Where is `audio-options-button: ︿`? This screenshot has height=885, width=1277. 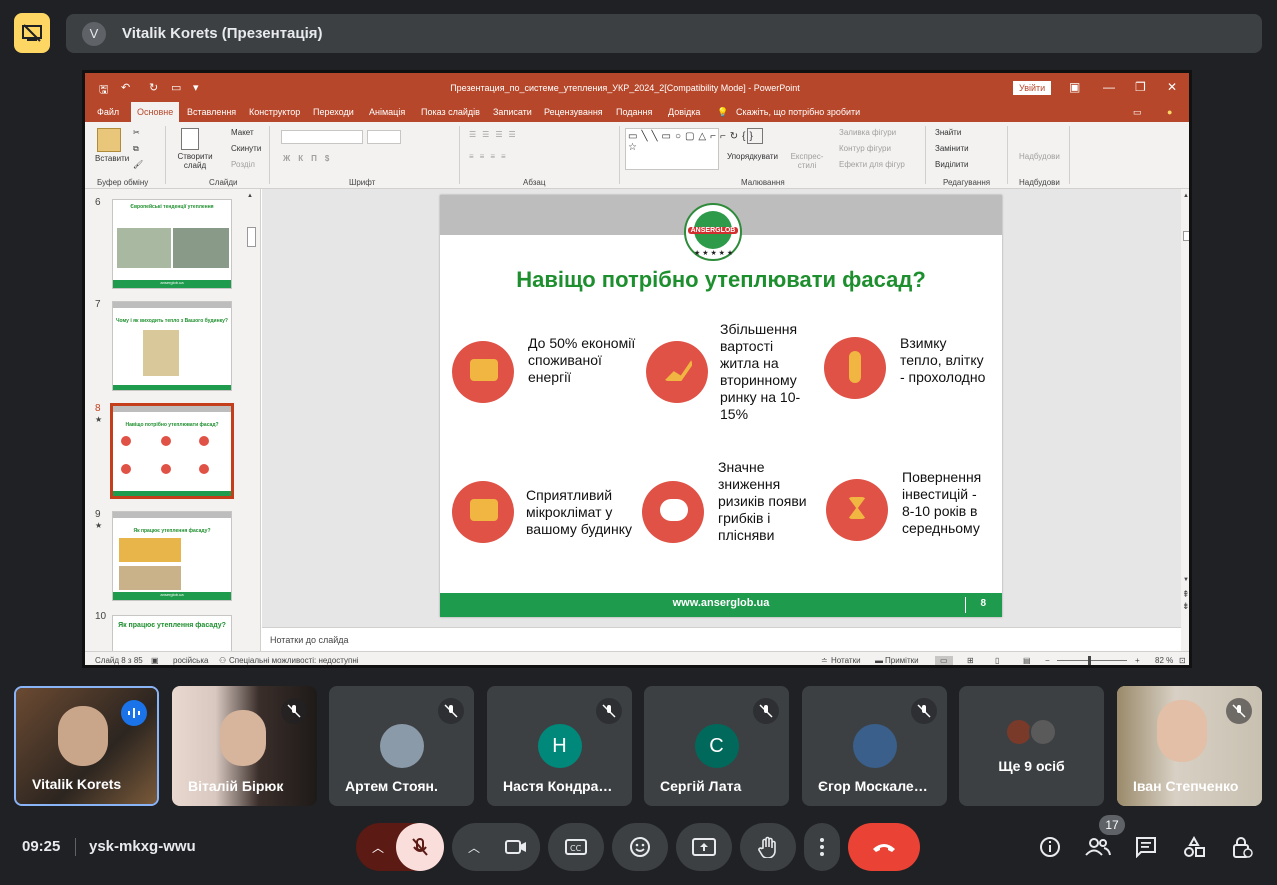
audio-options-button: ︿ is located at coordinates (400, 847).